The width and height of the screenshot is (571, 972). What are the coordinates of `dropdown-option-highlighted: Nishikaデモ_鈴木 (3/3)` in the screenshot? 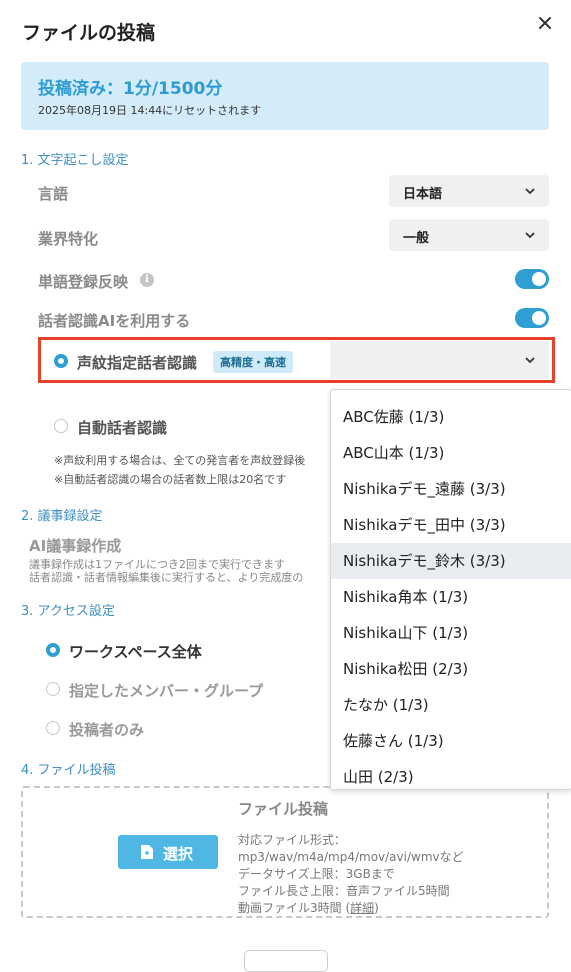 It's located at (451, 561).